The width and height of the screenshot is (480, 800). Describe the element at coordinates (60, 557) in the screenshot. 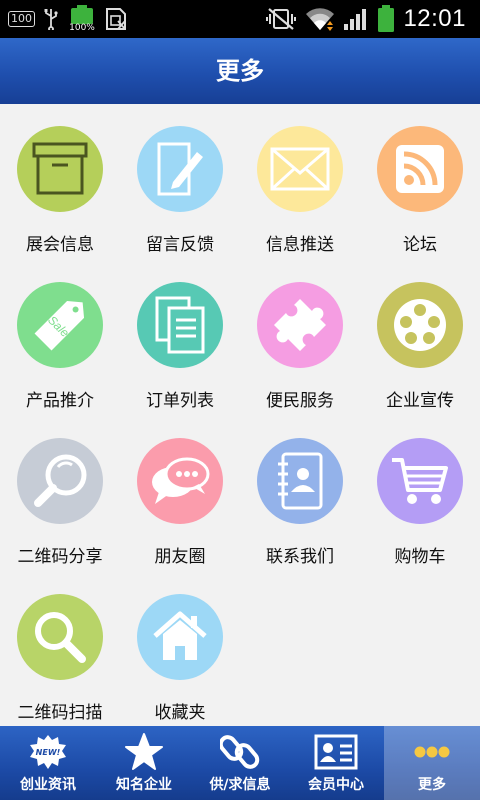

I see `grid-item-label: 二维码分享` at that location.